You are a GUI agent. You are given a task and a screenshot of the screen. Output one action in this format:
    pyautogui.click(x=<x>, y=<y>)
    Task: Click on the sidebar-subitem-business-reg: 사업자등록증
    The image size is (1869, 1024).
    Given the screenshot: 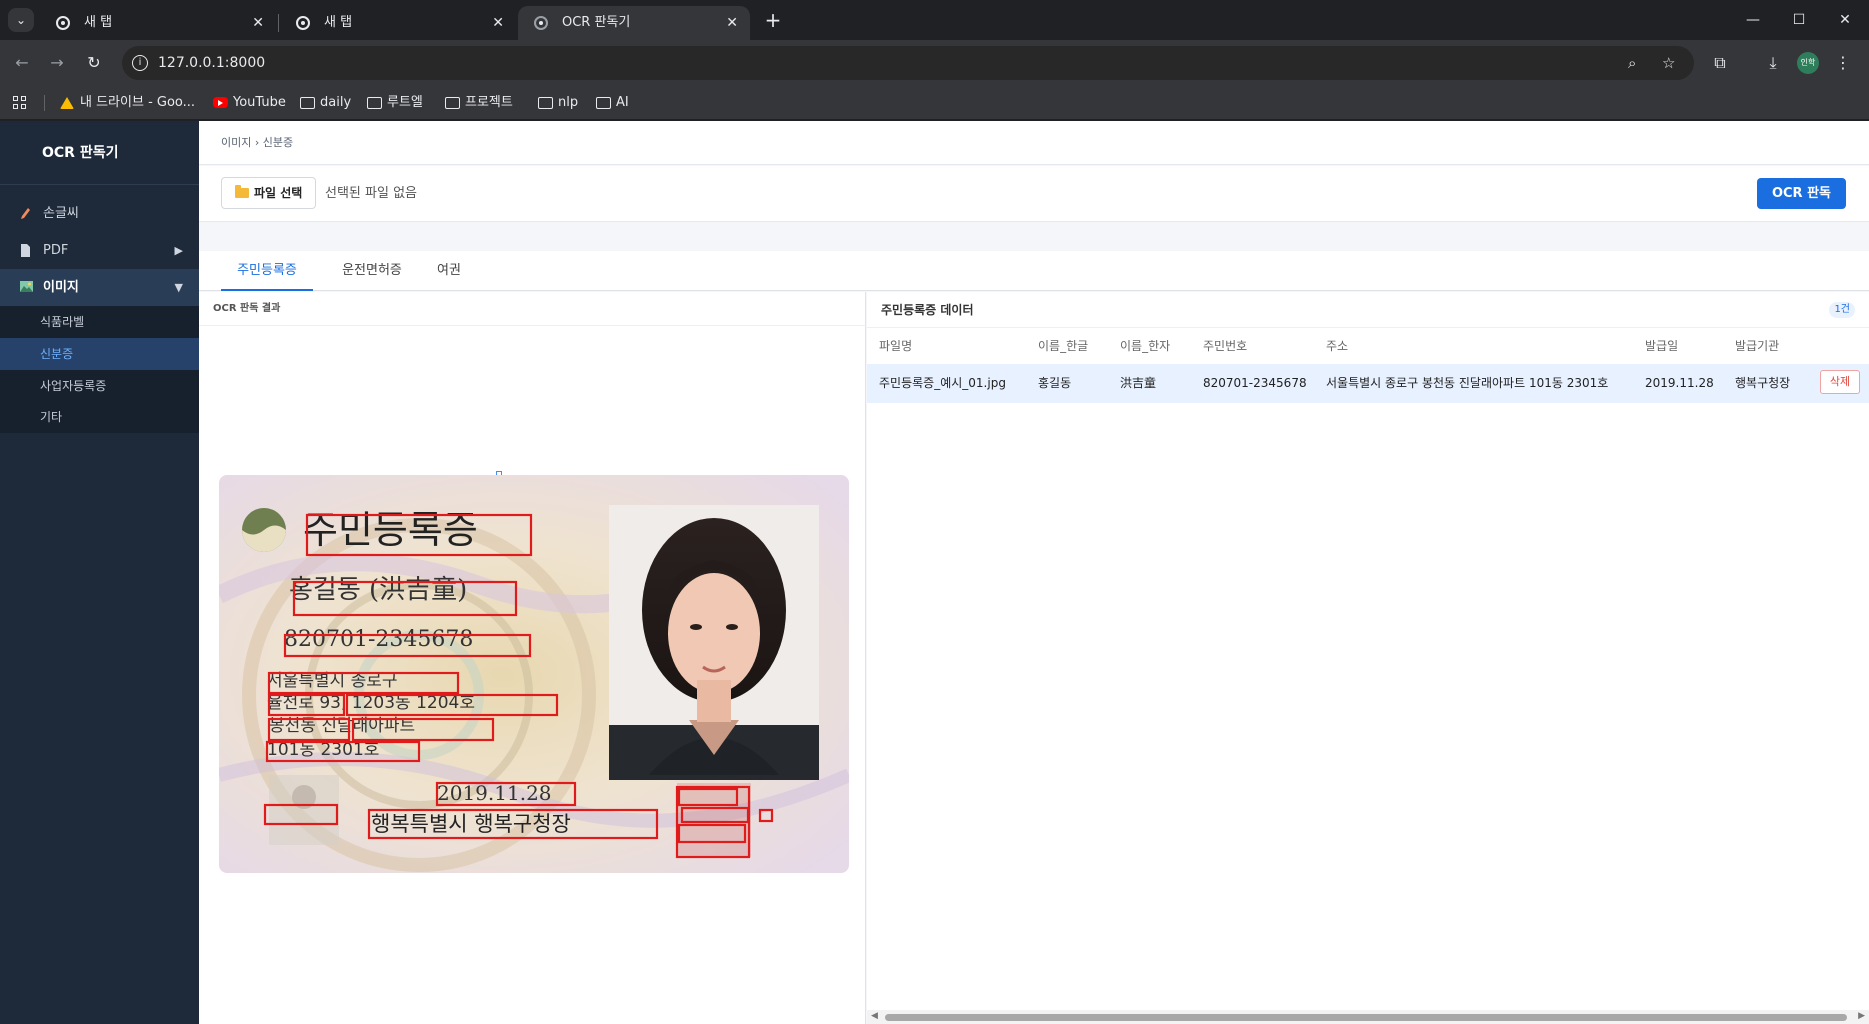 What is the action you would take?
    pyautogui.click(x=99, y=386)
    